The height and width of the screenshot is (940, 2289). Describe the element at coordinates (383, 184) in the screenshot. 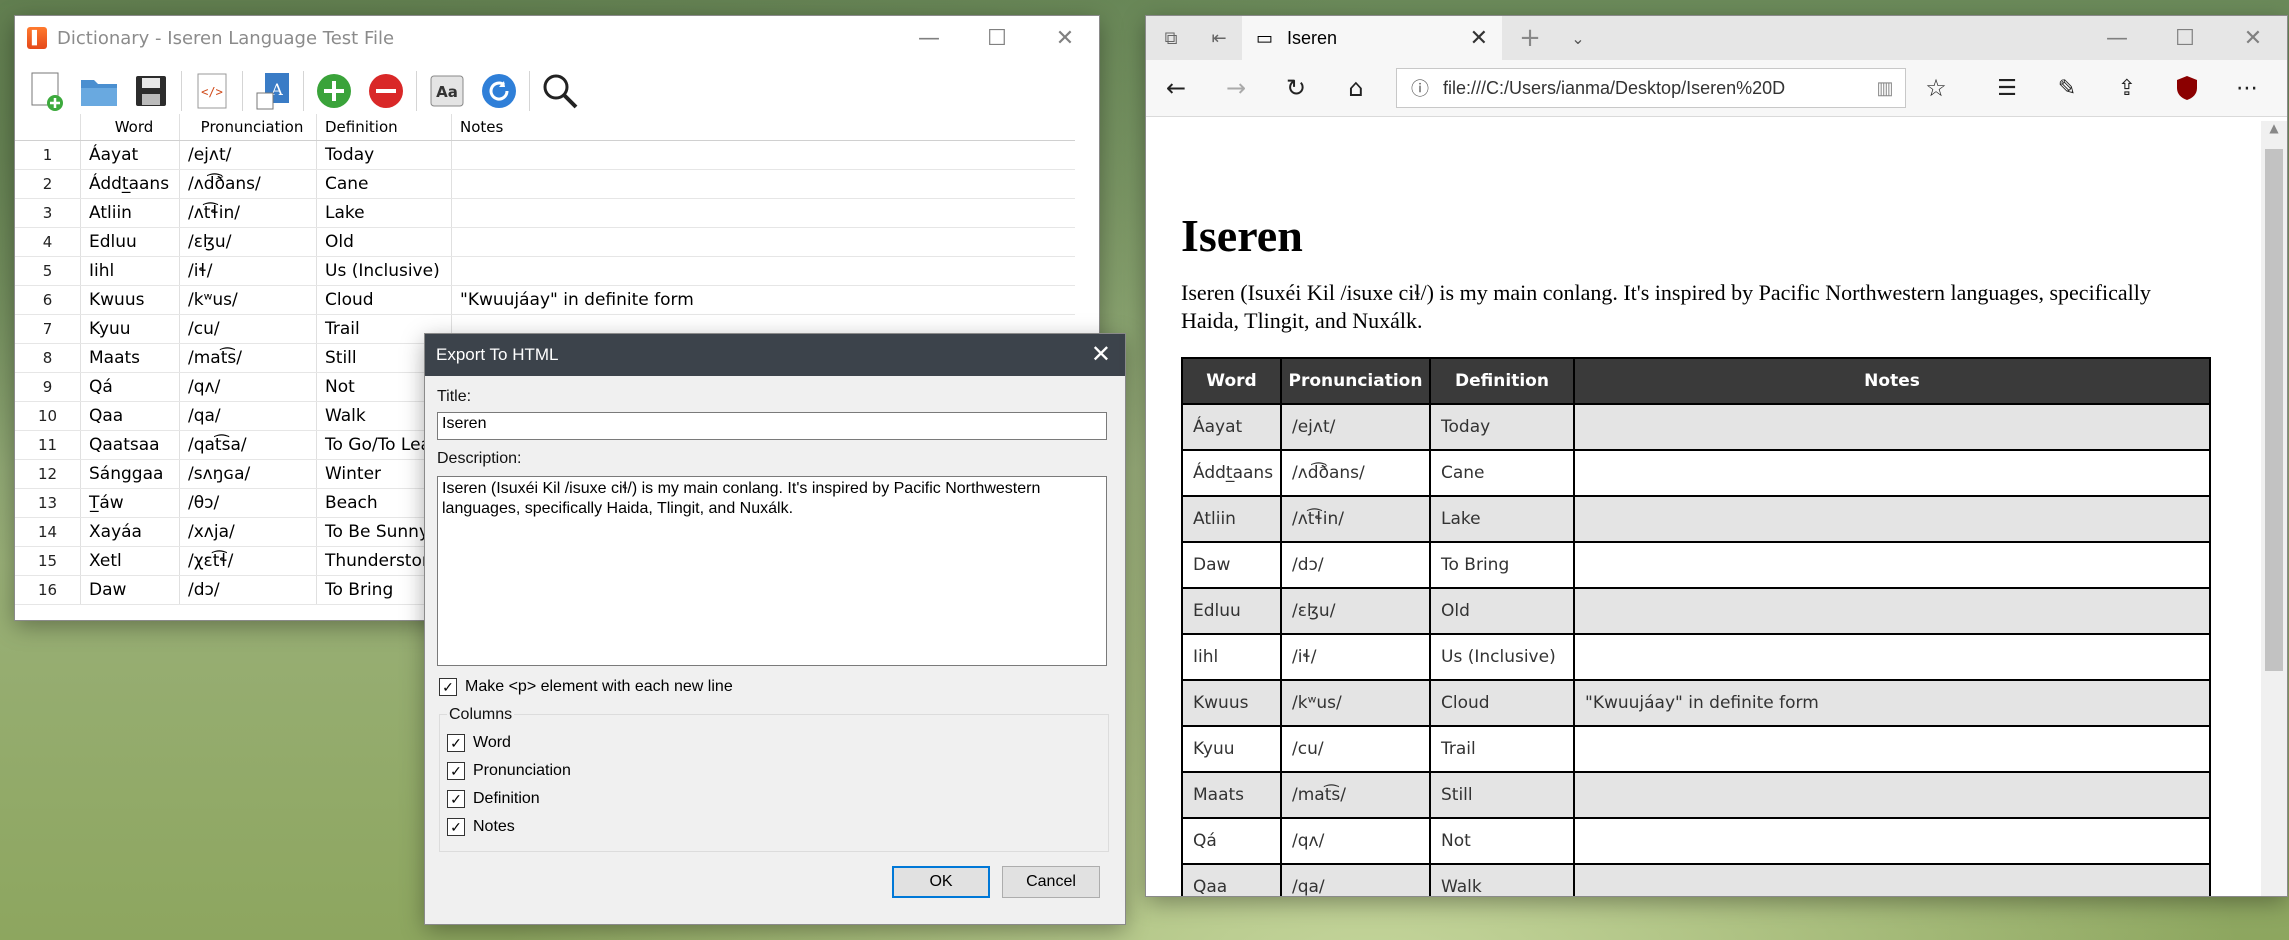

I see `cell-definition: Cane` at that location.